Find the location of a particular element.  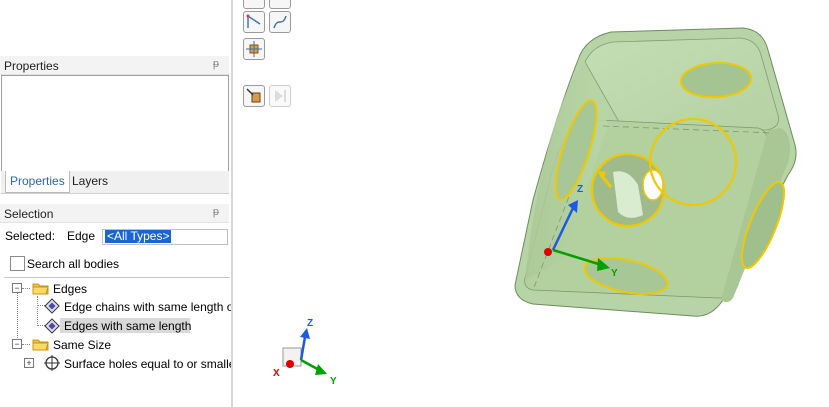

type-filter-value: <All Types> is located at coordinates (138, 236).